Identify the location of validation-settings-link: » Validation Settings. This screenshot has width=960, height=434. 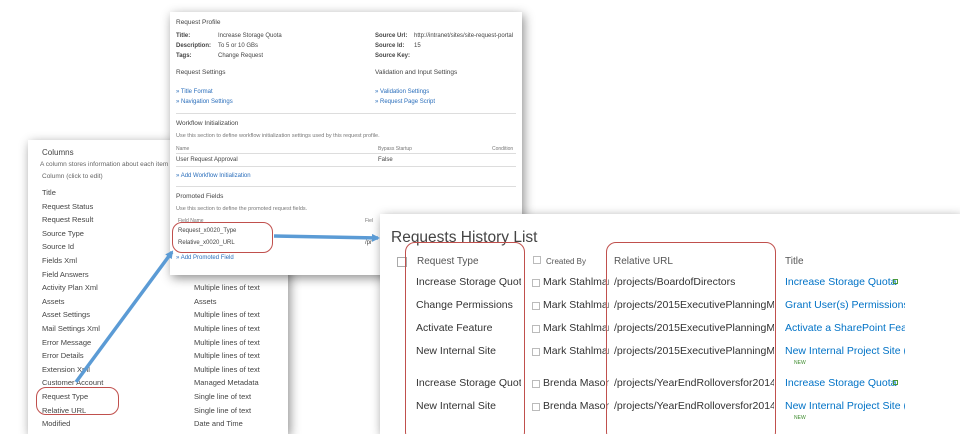
(402, 92).